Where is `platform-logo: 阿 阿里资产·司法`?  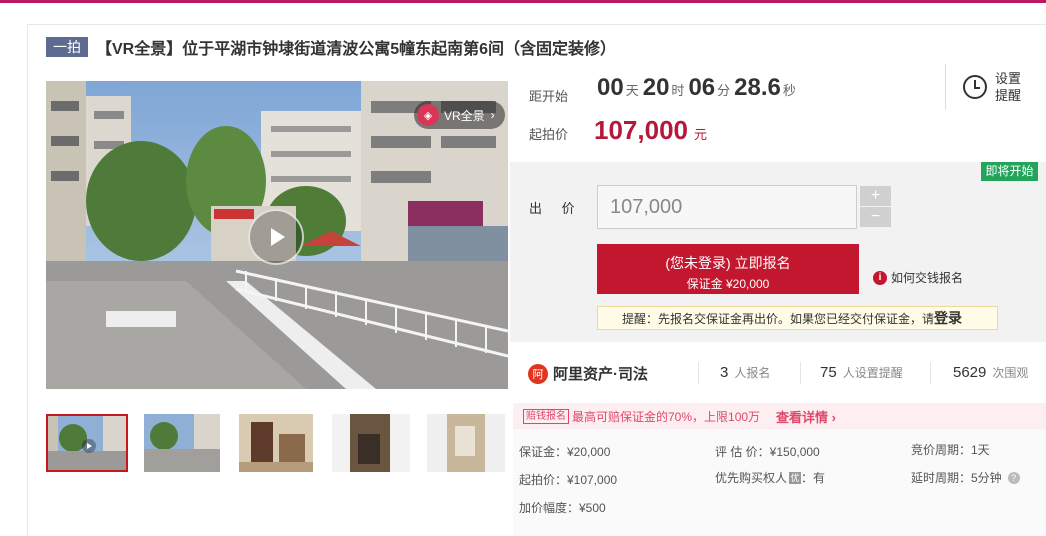
platform-logo: 阿 阿里资产·司法 is located at coordinates (588, 373).